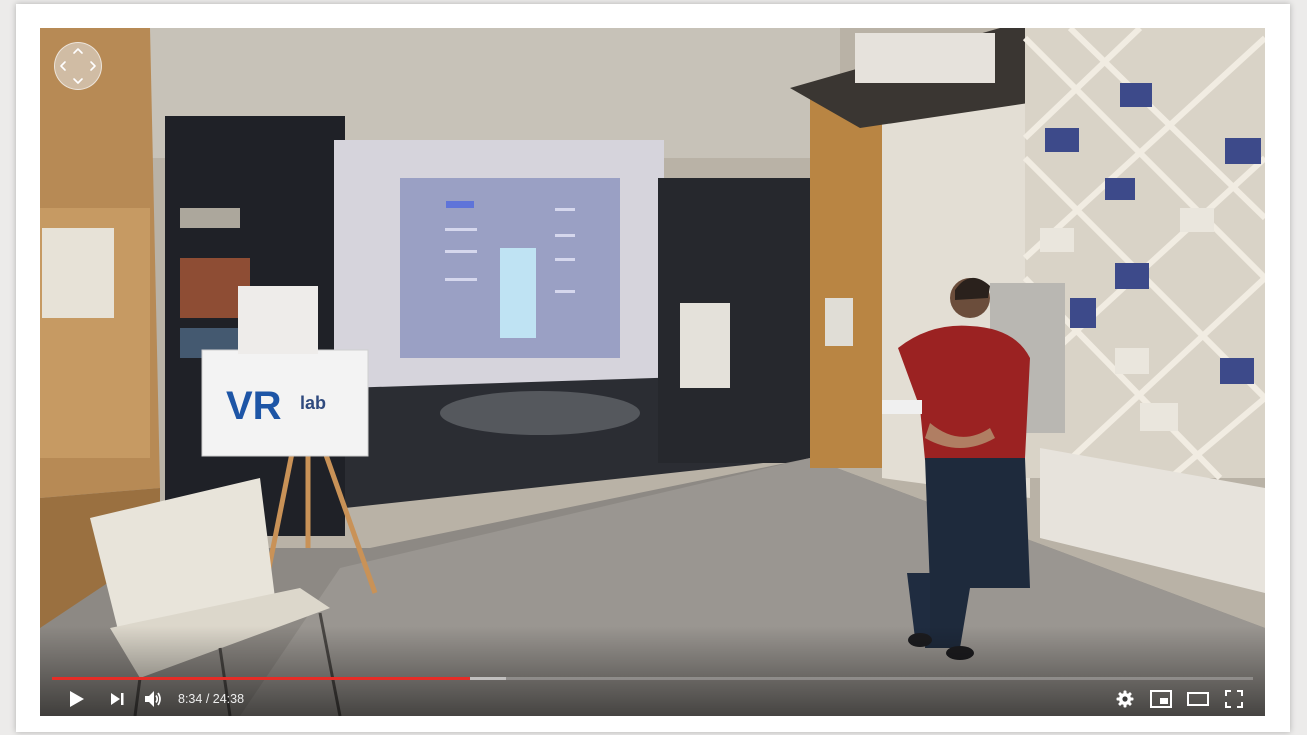 This screenshot has width=1307, height=735. Describe the element at coordinates (313, 403) in the screenshot. I see `sign-lab-text: lab` at that location.